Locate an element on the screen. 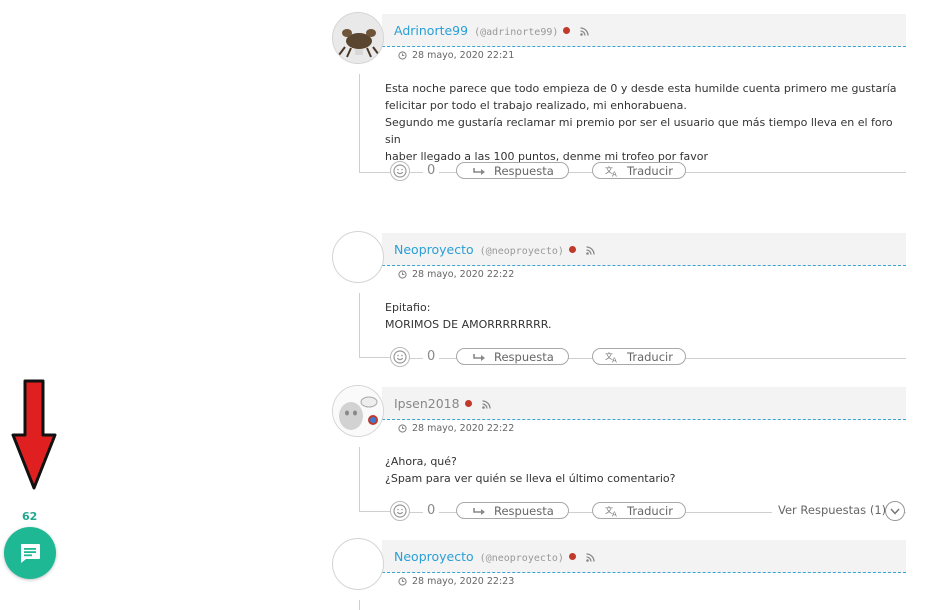 The height and width of the screenshot is (610, 940). author-link: Ipsen2018 is located at coordinates (427, 403).